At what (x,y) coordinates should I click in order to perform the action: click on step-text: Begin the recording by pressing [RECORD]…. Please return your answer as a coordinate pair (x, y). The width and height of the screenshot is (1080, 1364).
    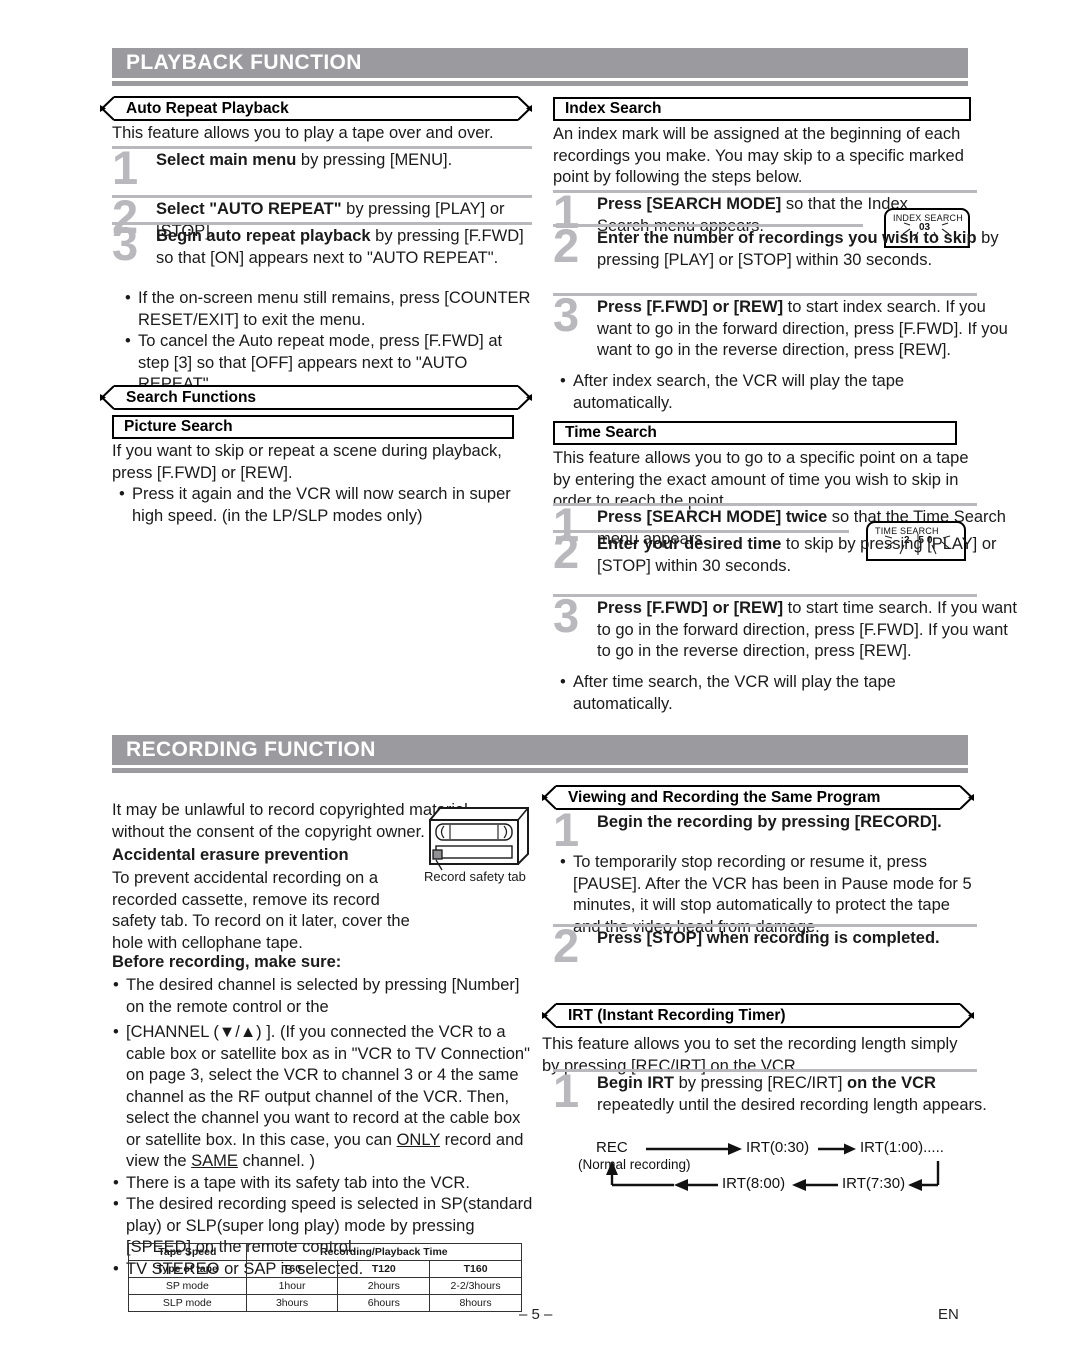
    Looking at the image, I should click on (769, 822).